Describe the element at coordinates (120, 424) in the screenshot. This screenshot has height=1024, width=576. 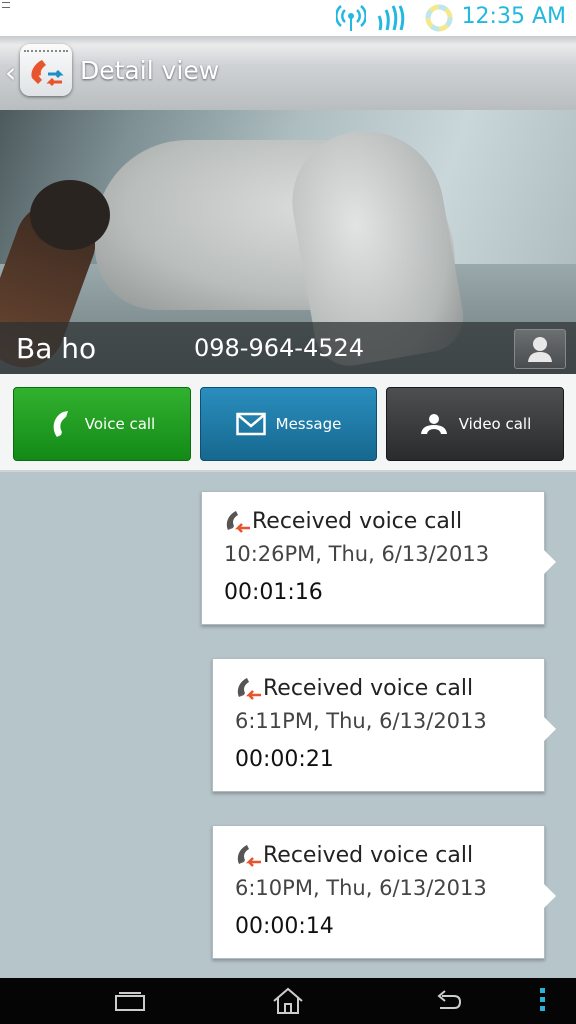
I see `voice-call-label: Voice call` at that location.